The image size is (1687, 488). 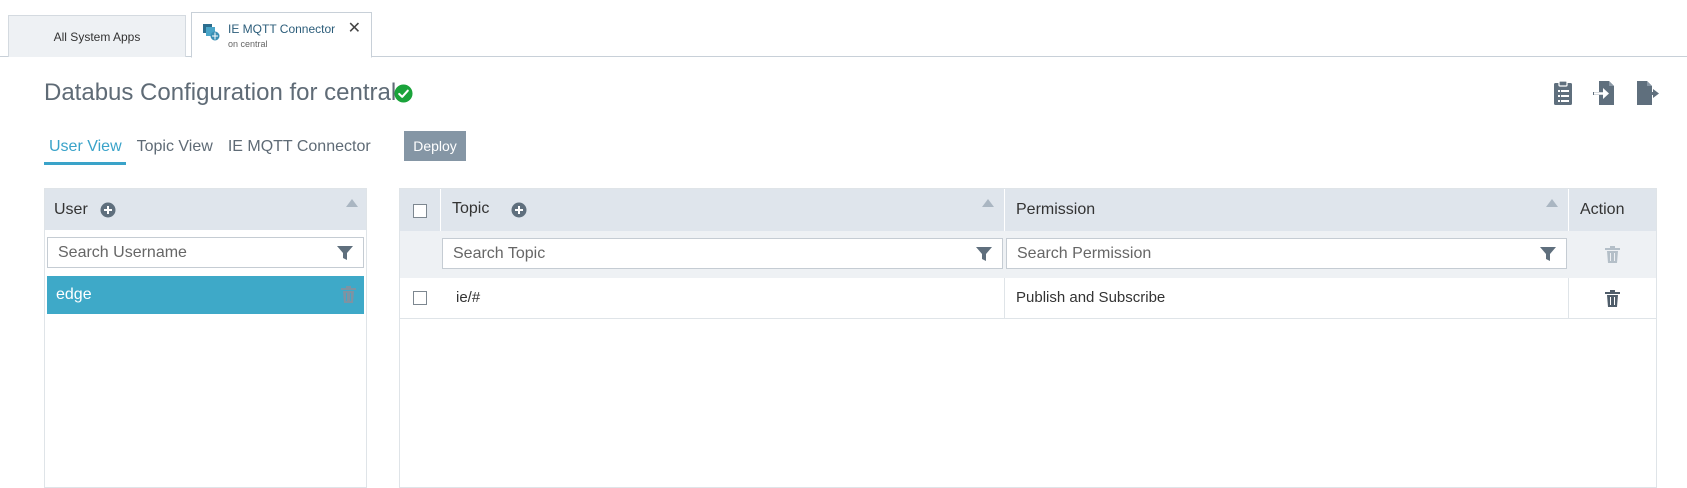 I want to click on sort-permission-icon, so click(x=1552, y=203).